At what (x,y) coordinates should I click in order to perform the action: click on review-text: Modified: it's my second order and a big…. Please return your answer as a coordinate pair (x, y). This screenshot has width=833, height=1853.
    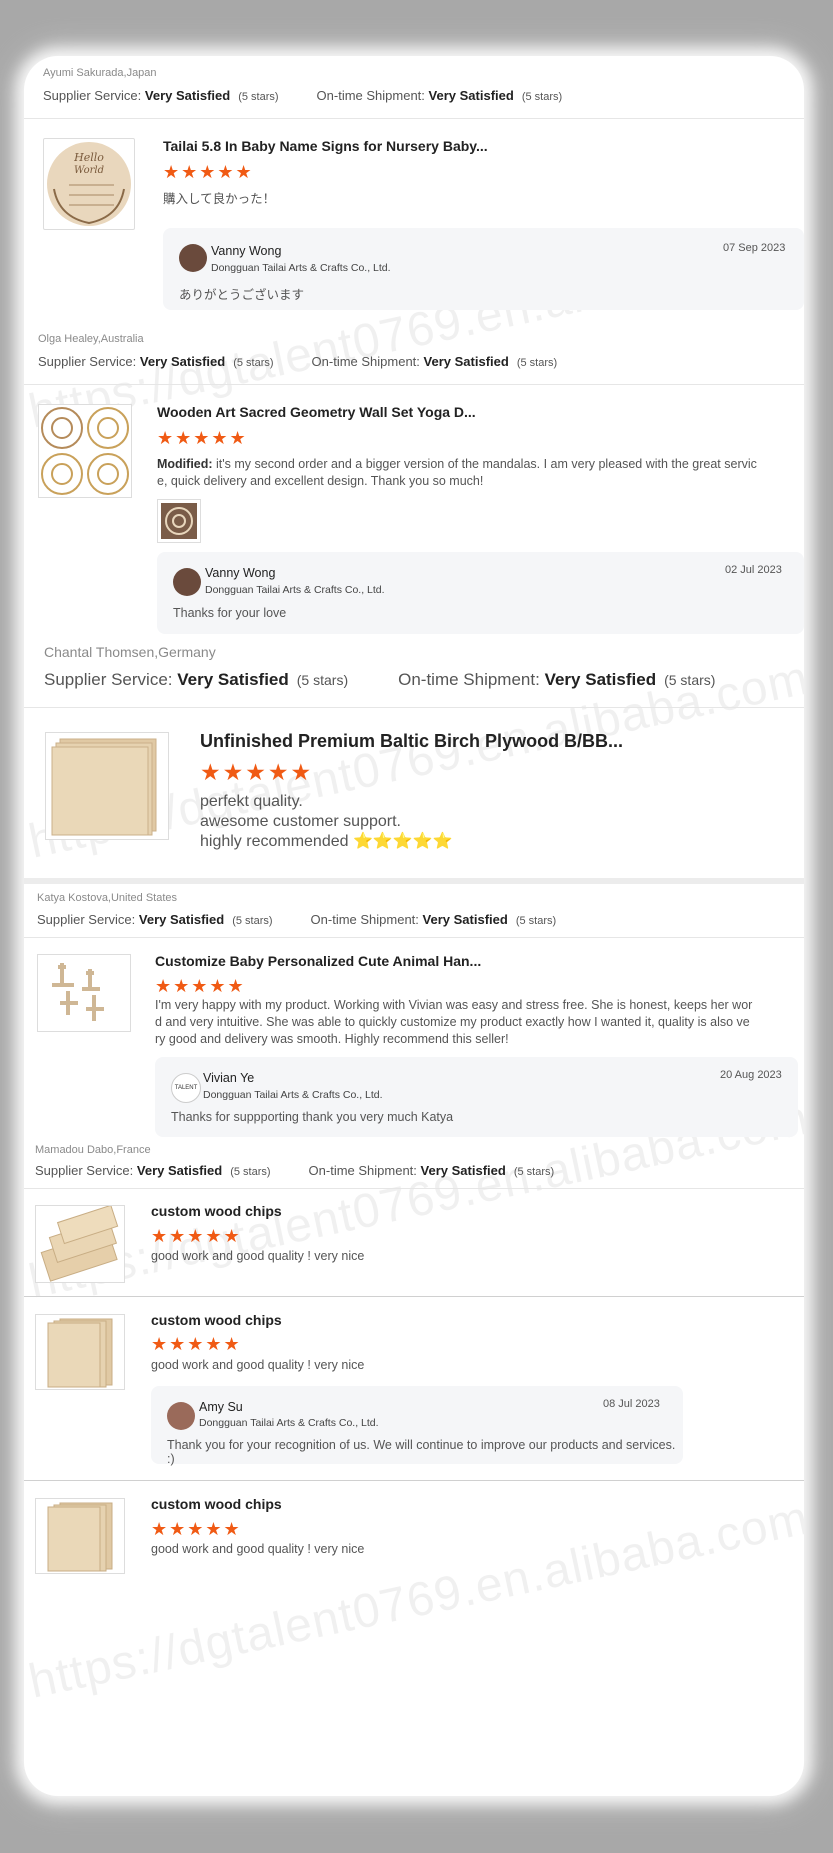
    Looking at the image, I should click on (457, 472).